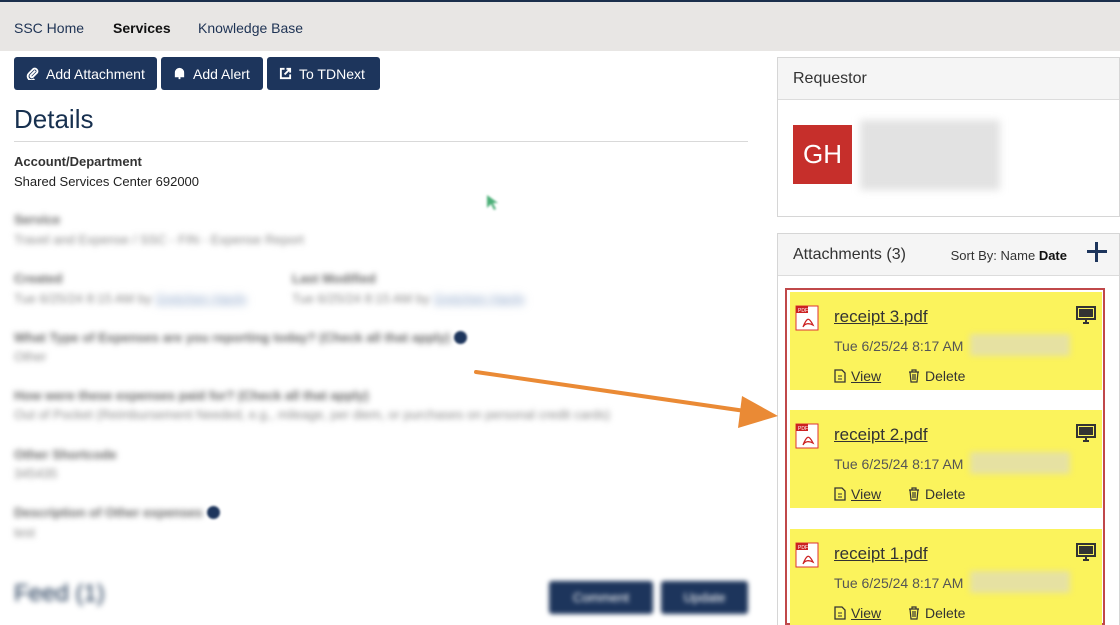  What do you see at coordinates (332, 73) in the screenshot?
I see `to-tdnext-label: To TDNext` at bounding box center [332, 73].